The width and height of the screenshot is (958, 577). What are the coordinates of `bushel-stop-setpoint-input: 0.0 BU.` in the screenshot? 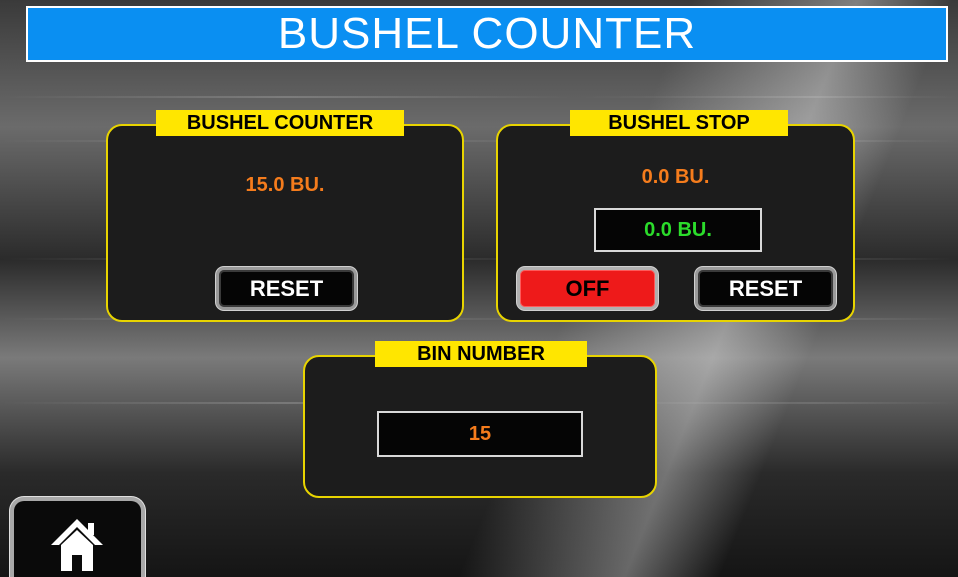 It's located at (678, 230).